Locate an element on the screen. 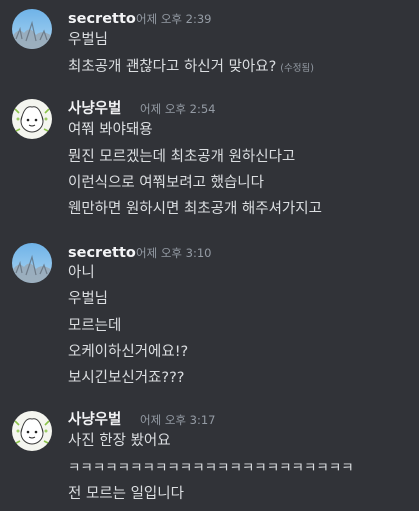 Image resolution: width=419 pixels, height=511 pixels. message-text: 사진 한장 봤어요 is located at coordinates (119, 441).